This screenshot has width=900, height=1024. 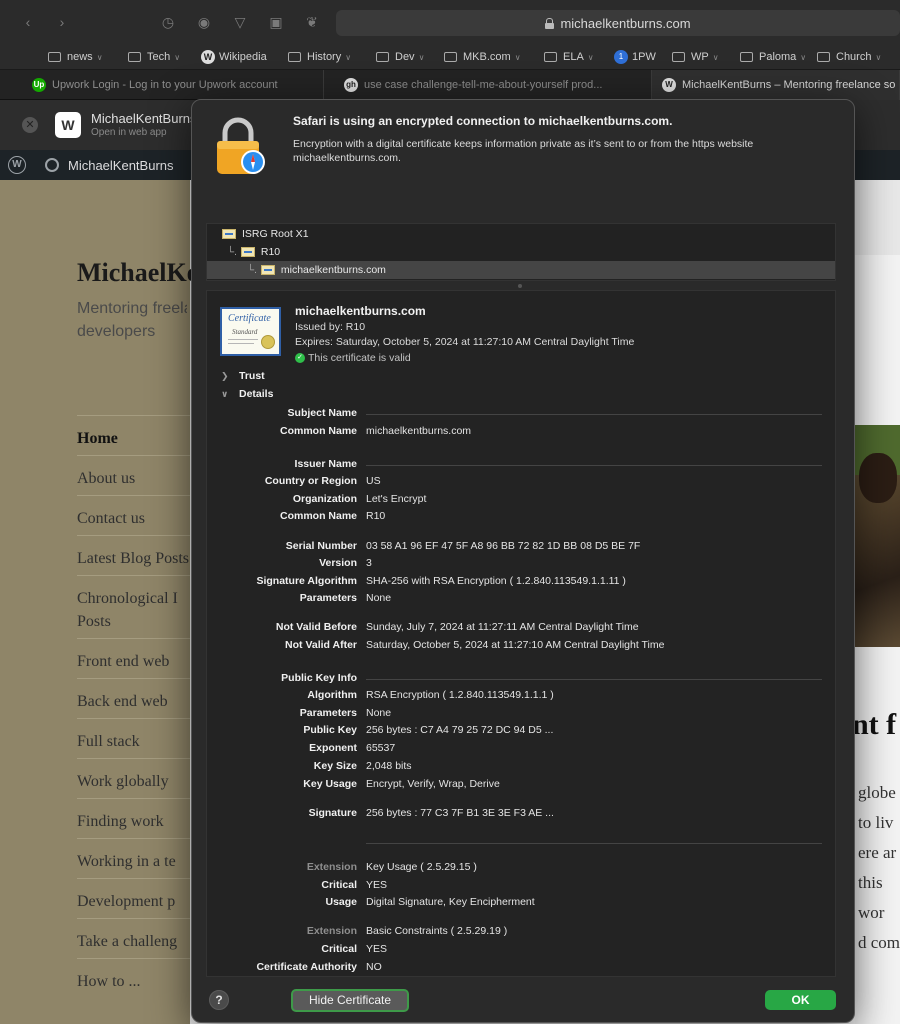 I want to click on nav-link: Development p, so click(x=126, y=901).